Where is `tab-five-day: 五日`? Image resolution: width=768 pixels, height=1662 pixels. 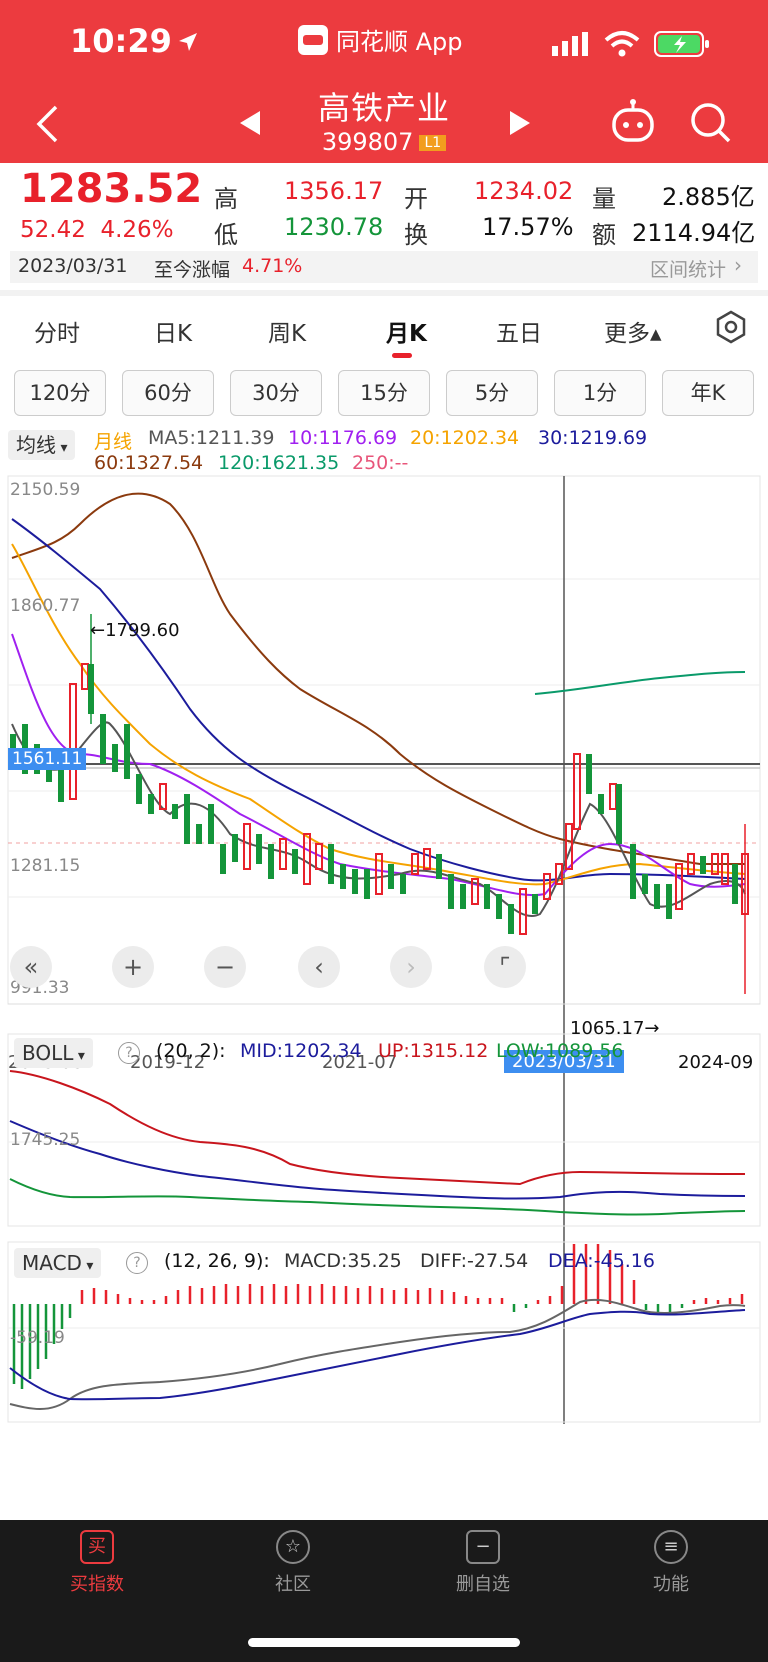
tab-five-day: 五日 is located at coordinates (519, 331).